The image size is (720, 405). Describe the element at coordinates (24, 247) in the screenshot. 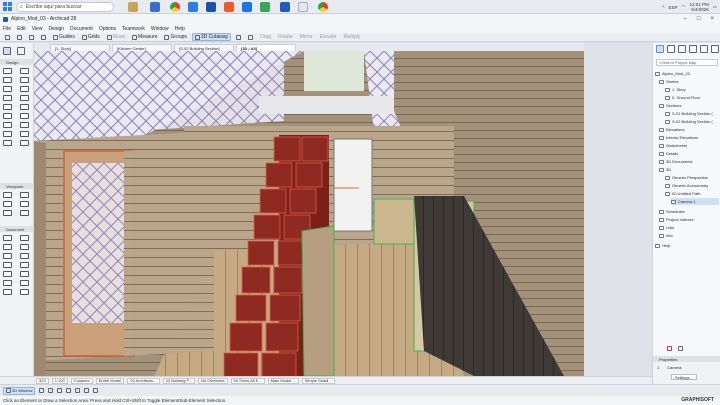

I see `label-tool-icon` at that location.